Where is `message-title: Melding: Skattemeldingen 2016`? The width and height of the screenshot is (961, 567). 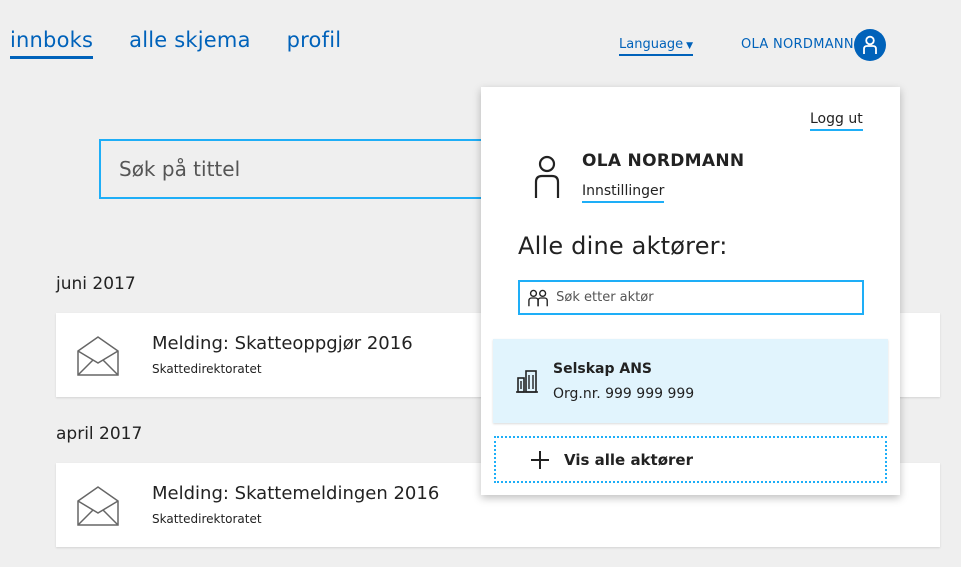 message-title: Melding: Skattemeldingen 2016 is located at coordinates (296, 493).